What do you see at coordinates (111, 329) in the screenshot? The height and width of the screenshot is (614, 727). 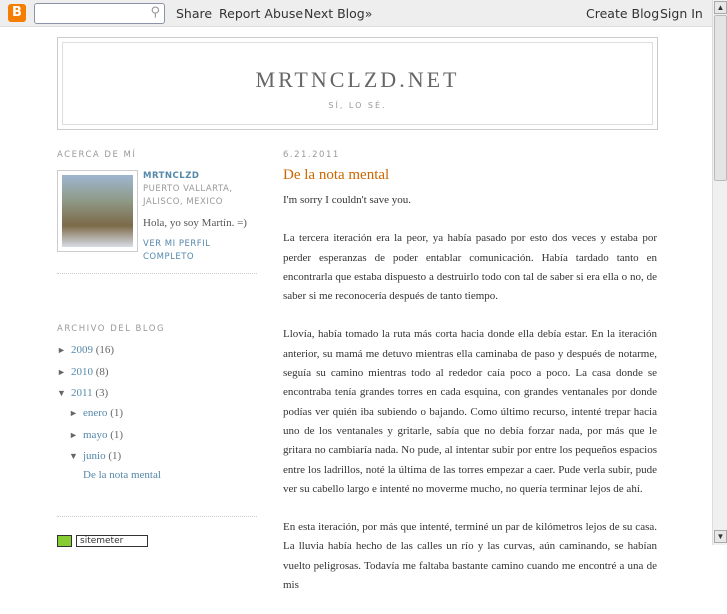 I see `archive-heading: ARCHIVO DEL BLOG` at bounding box center [111, 329].